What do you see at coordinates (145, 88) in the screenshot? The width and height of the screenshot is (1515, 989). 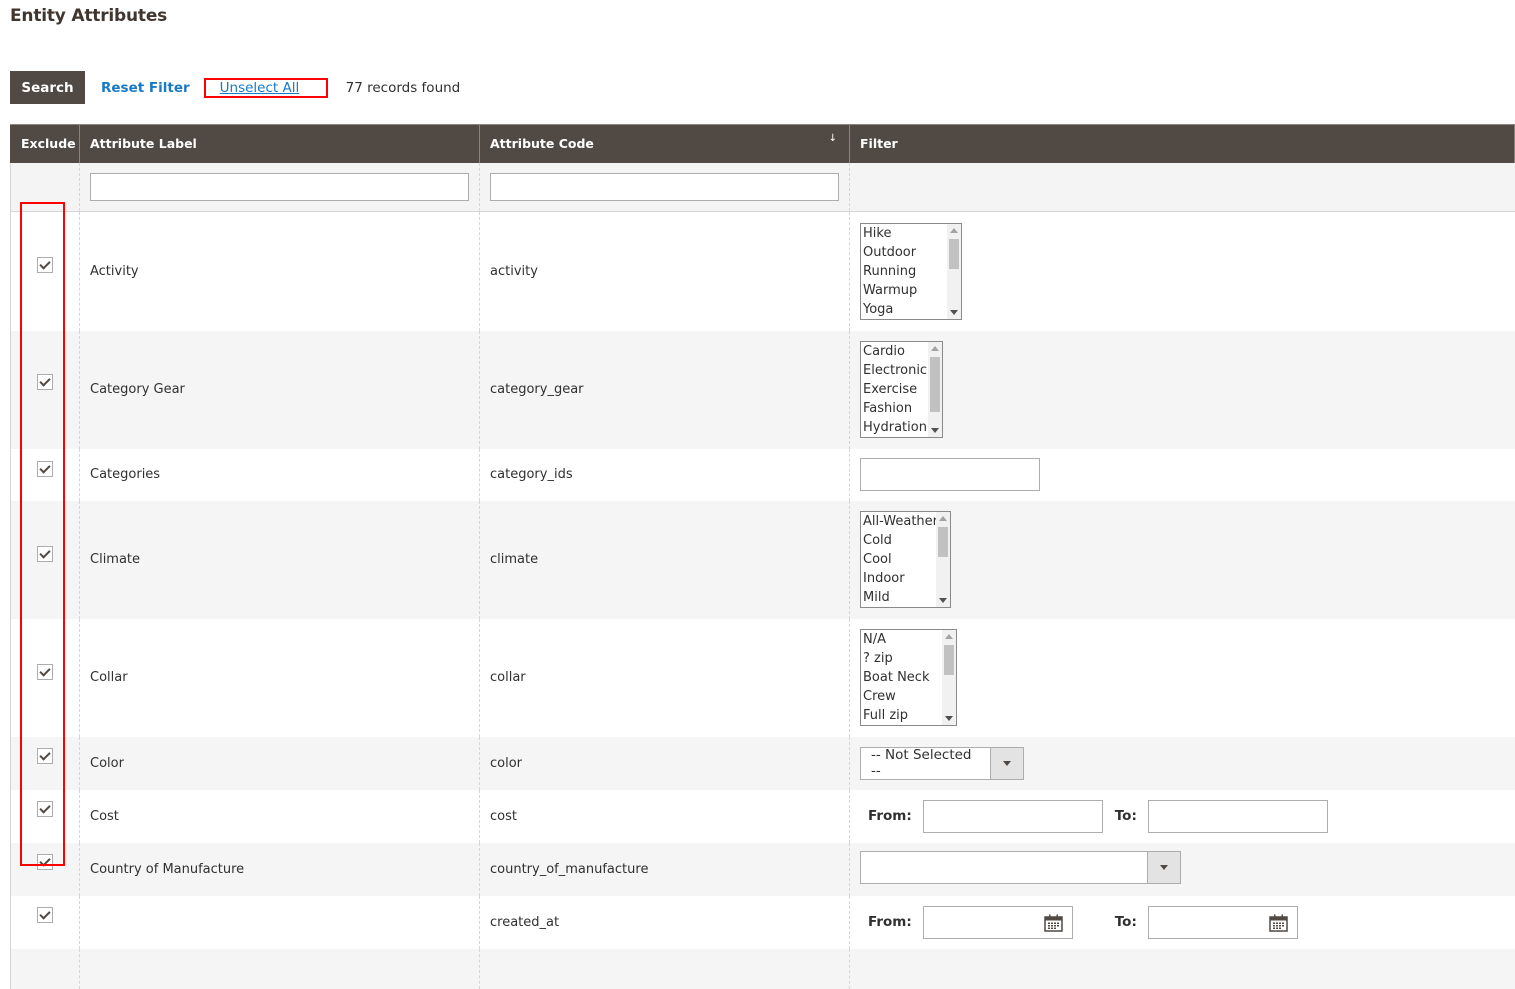 I see `reset-filter-link: Reset Filter` at bounding box center [145, 88].